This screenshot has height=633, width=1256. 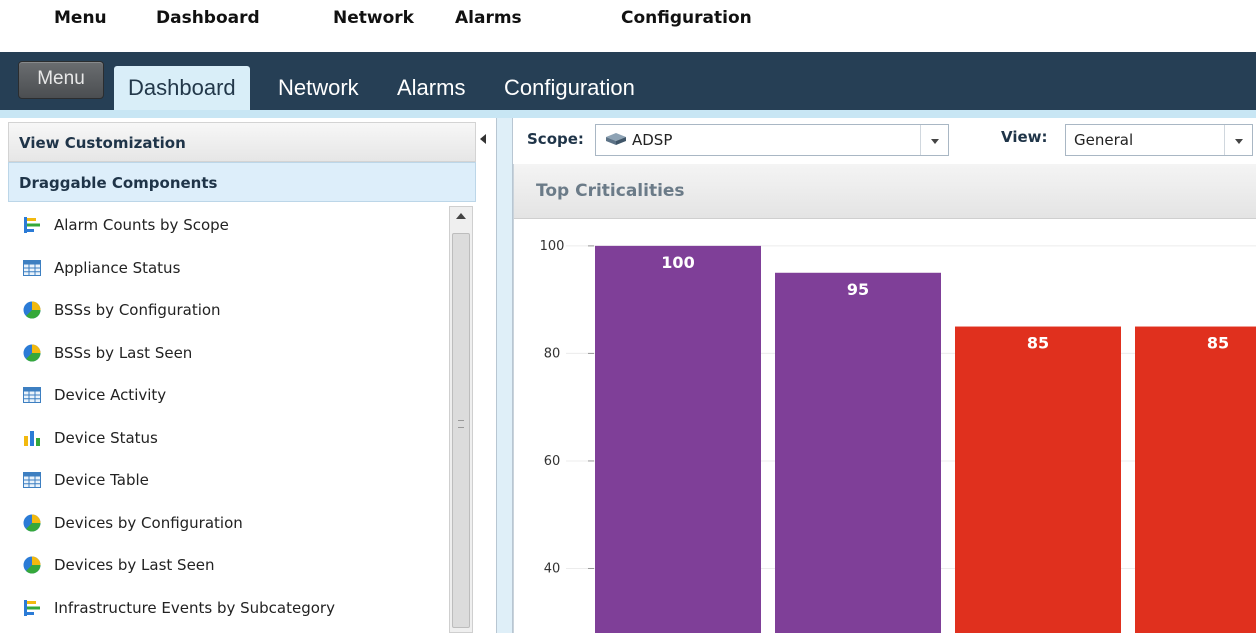 What do you see at coordinates (110, 395) in the screenshot?
I see `component-item-label: Device Activity` at bounding box center [110, 395].